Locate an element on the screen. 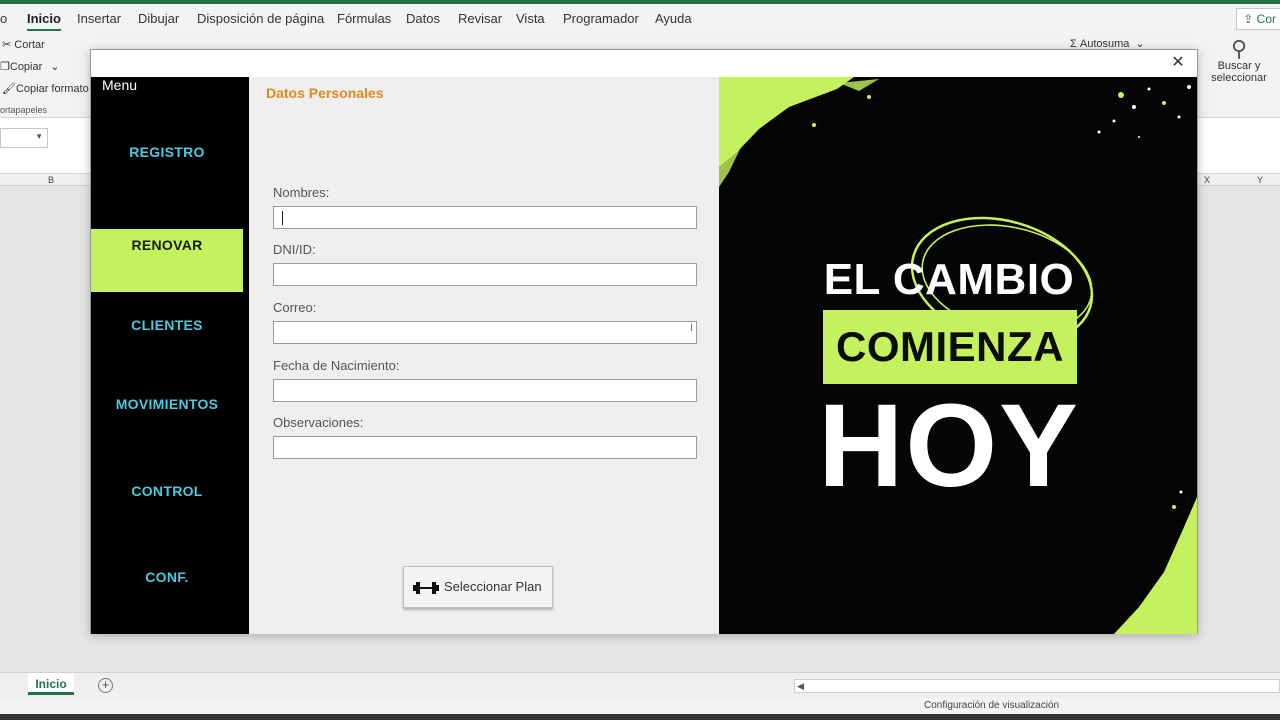 The height and width of the screenshot is (720, 1280). select-plan-button: Seleccionar Plan is located at coordinates (478, 587).